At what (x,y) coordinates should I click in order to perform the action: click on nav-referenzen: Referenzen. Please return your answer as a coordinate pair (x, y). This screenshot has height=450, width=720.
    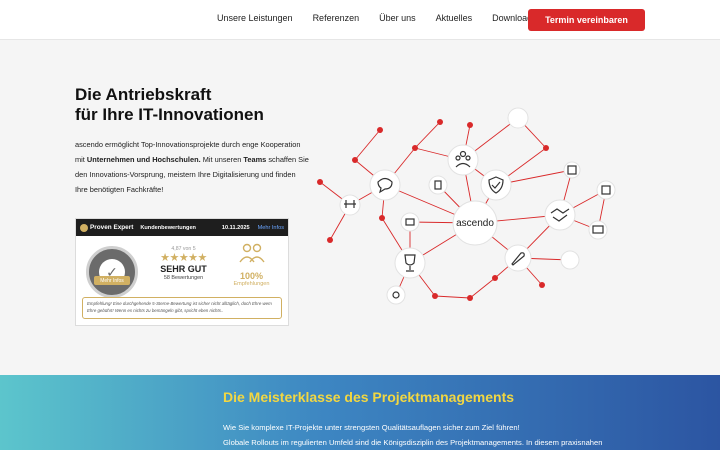
    Looking at the image, I should click on (336, 18).